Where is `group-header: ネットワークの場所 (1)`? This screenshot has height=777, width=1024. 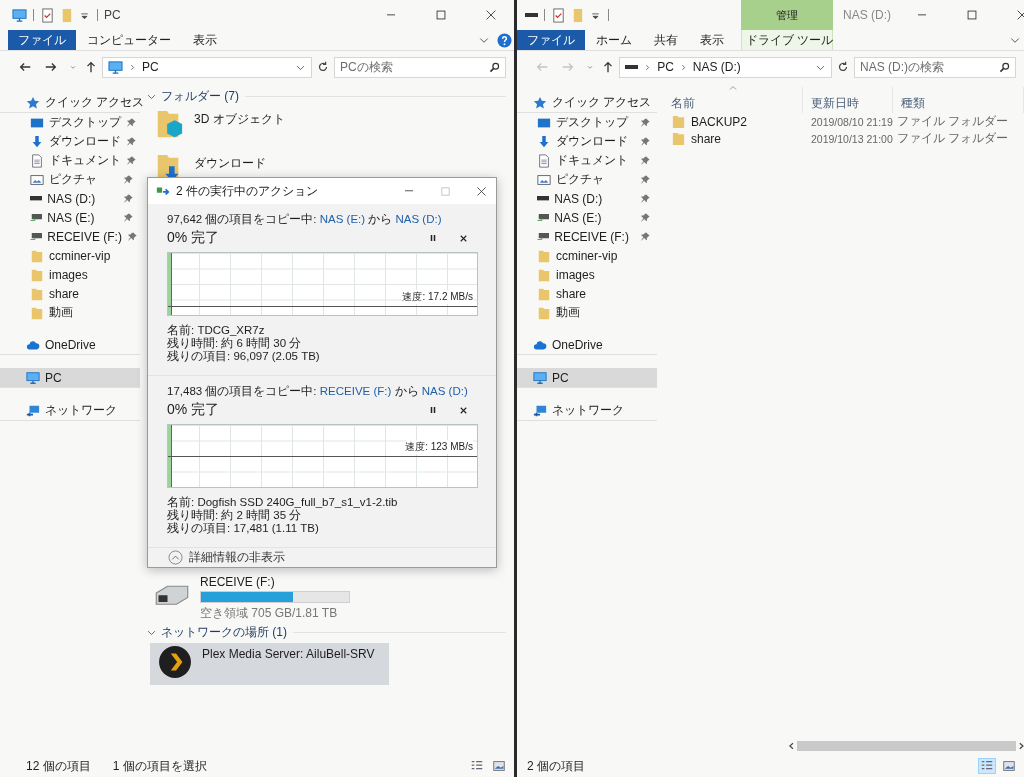 group-header: ネットワークの場所 (1) is located at coordinates (216, 632).